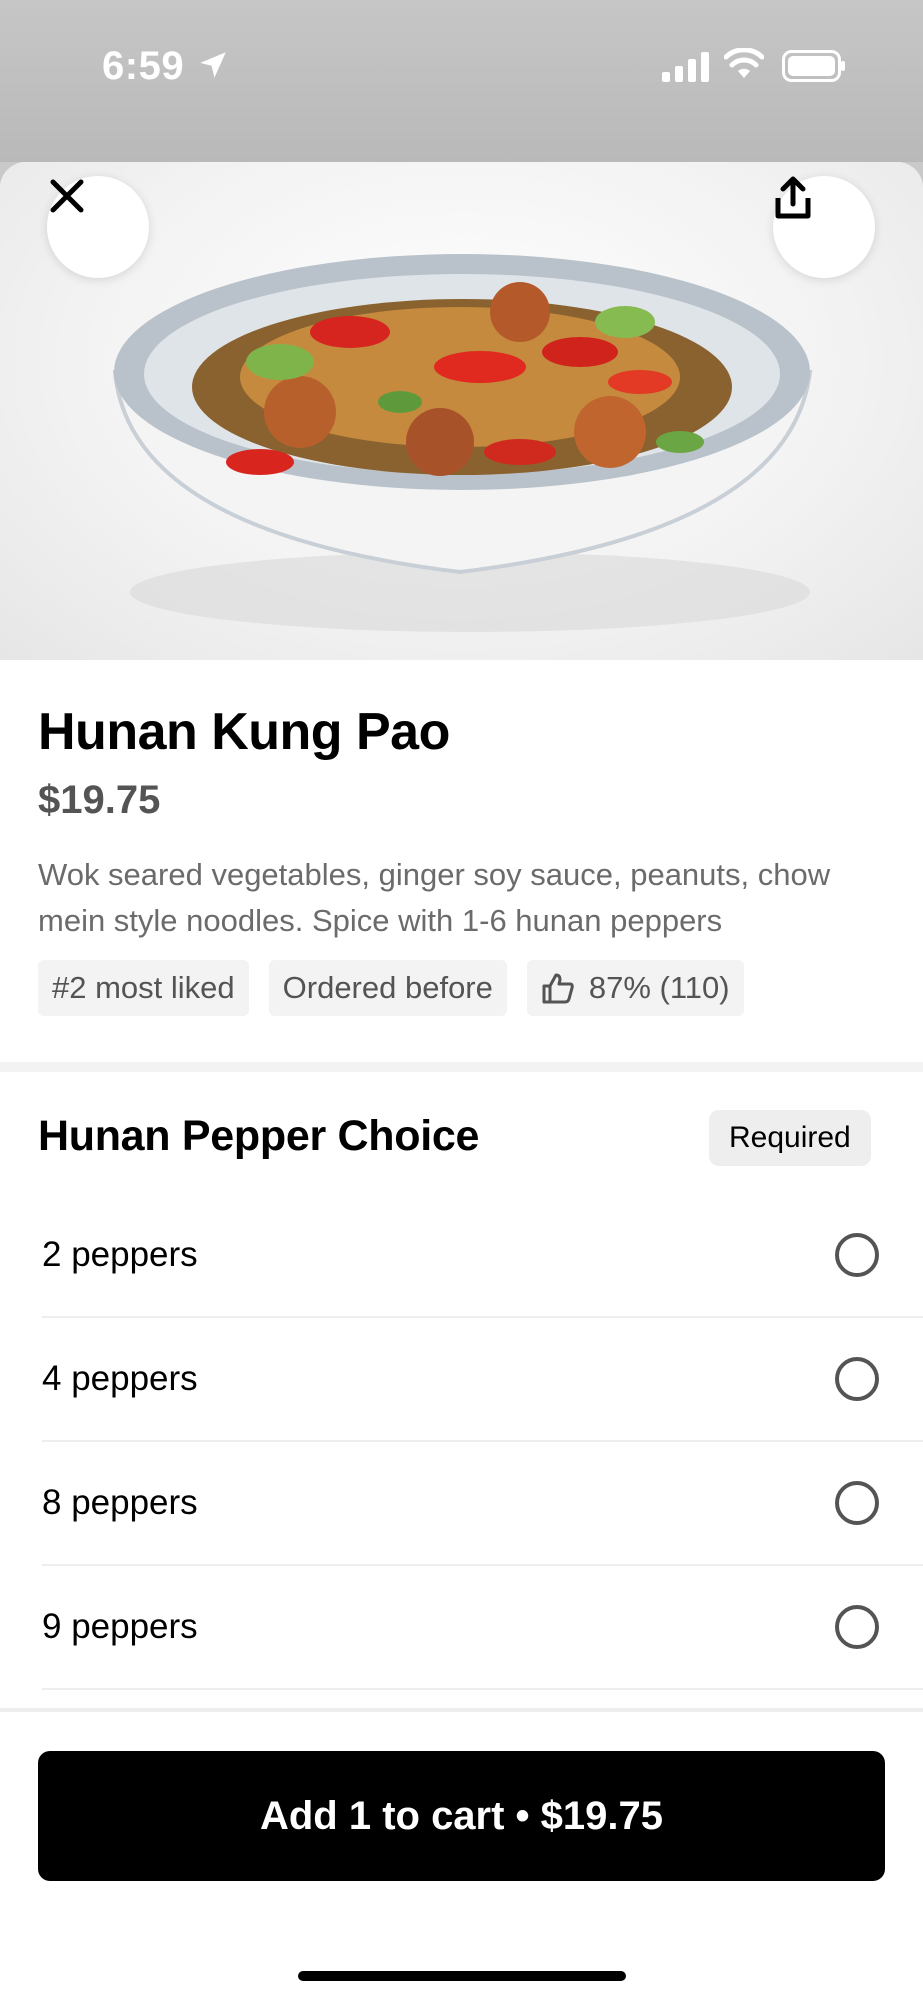  What do you see at coordinates (659, 987) in the screenshot?
I see `badge-label: 87% (110)` at bounding box center [659, 987].